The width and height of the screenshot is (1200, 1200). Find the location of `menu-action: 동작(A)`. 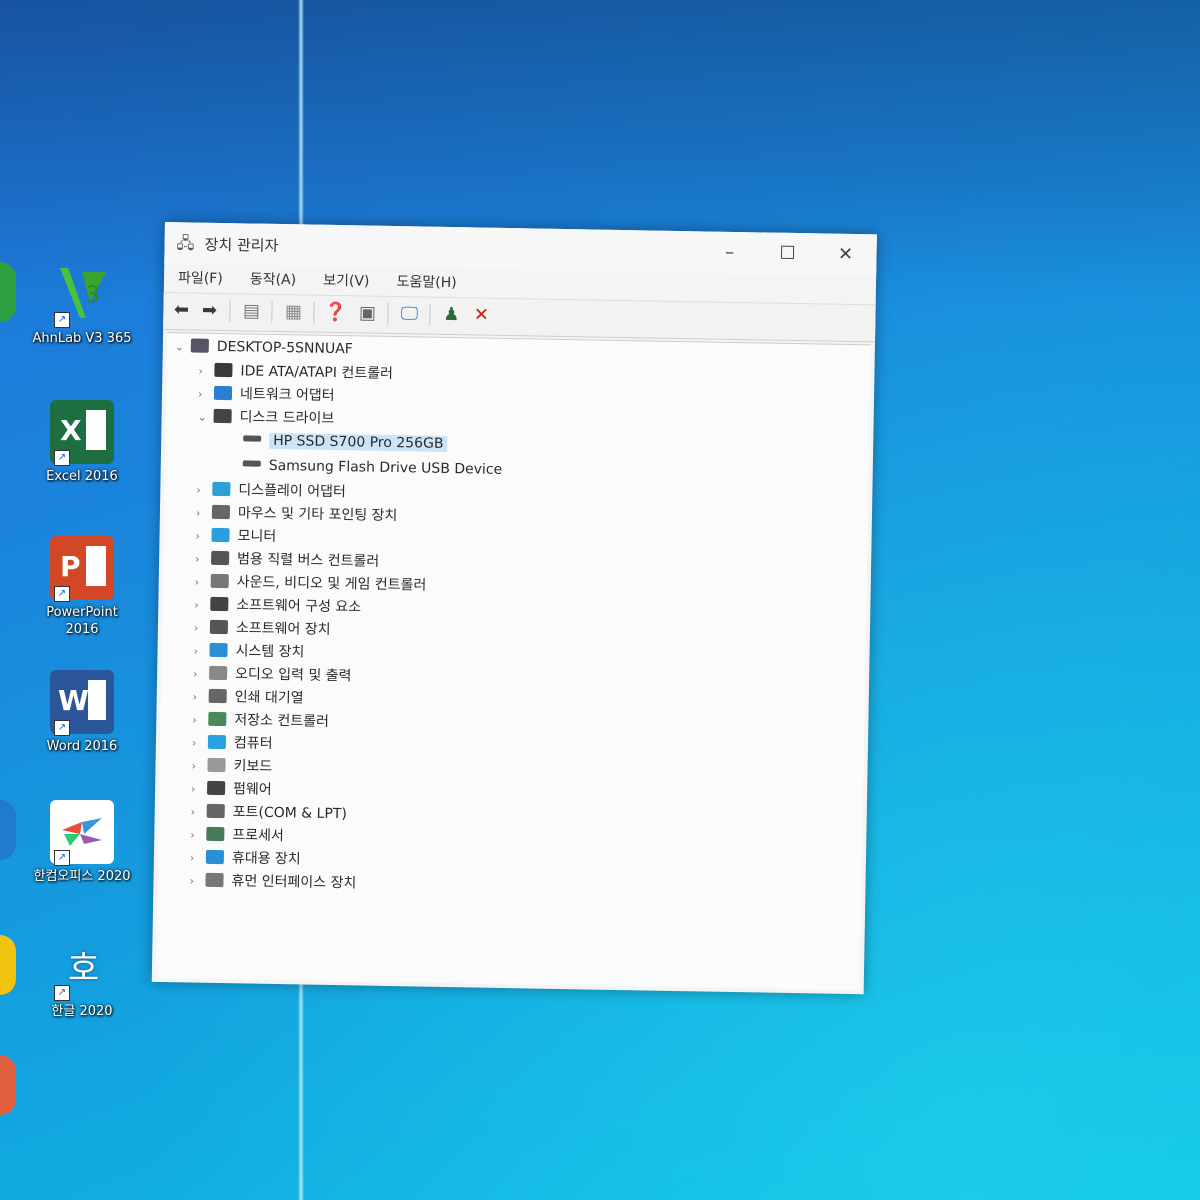

menu-action: 동작(A) is located at coordinates (273, 279).